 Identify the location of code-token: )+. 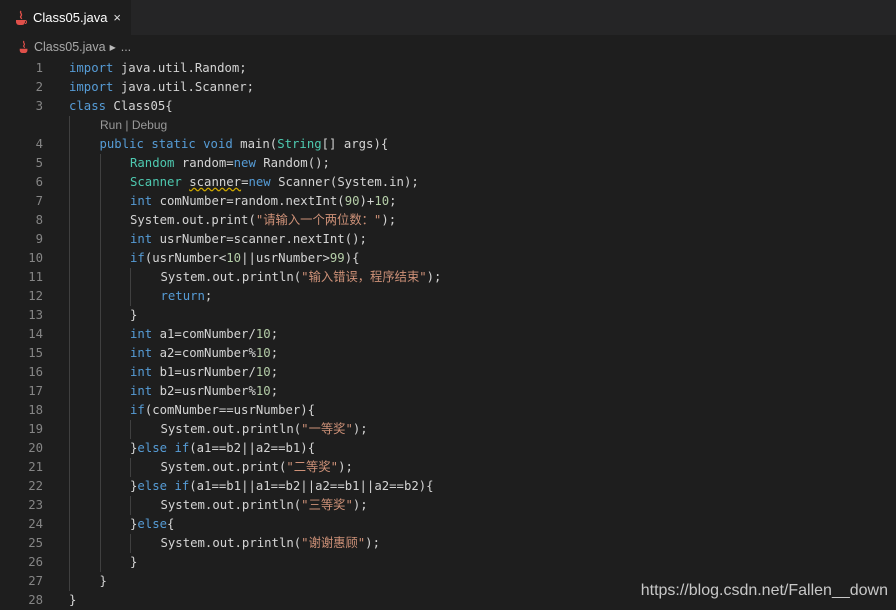
(367, 201).